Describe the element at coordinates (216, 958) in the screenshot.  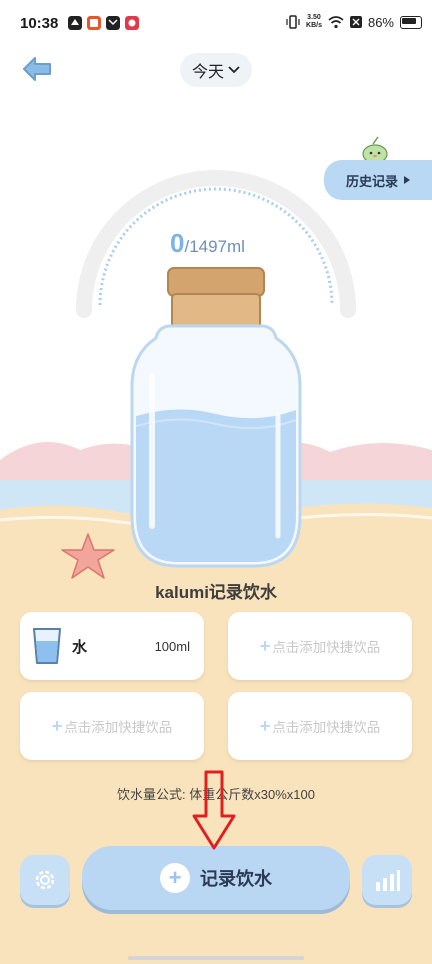
I see `home-indicator` at that location.